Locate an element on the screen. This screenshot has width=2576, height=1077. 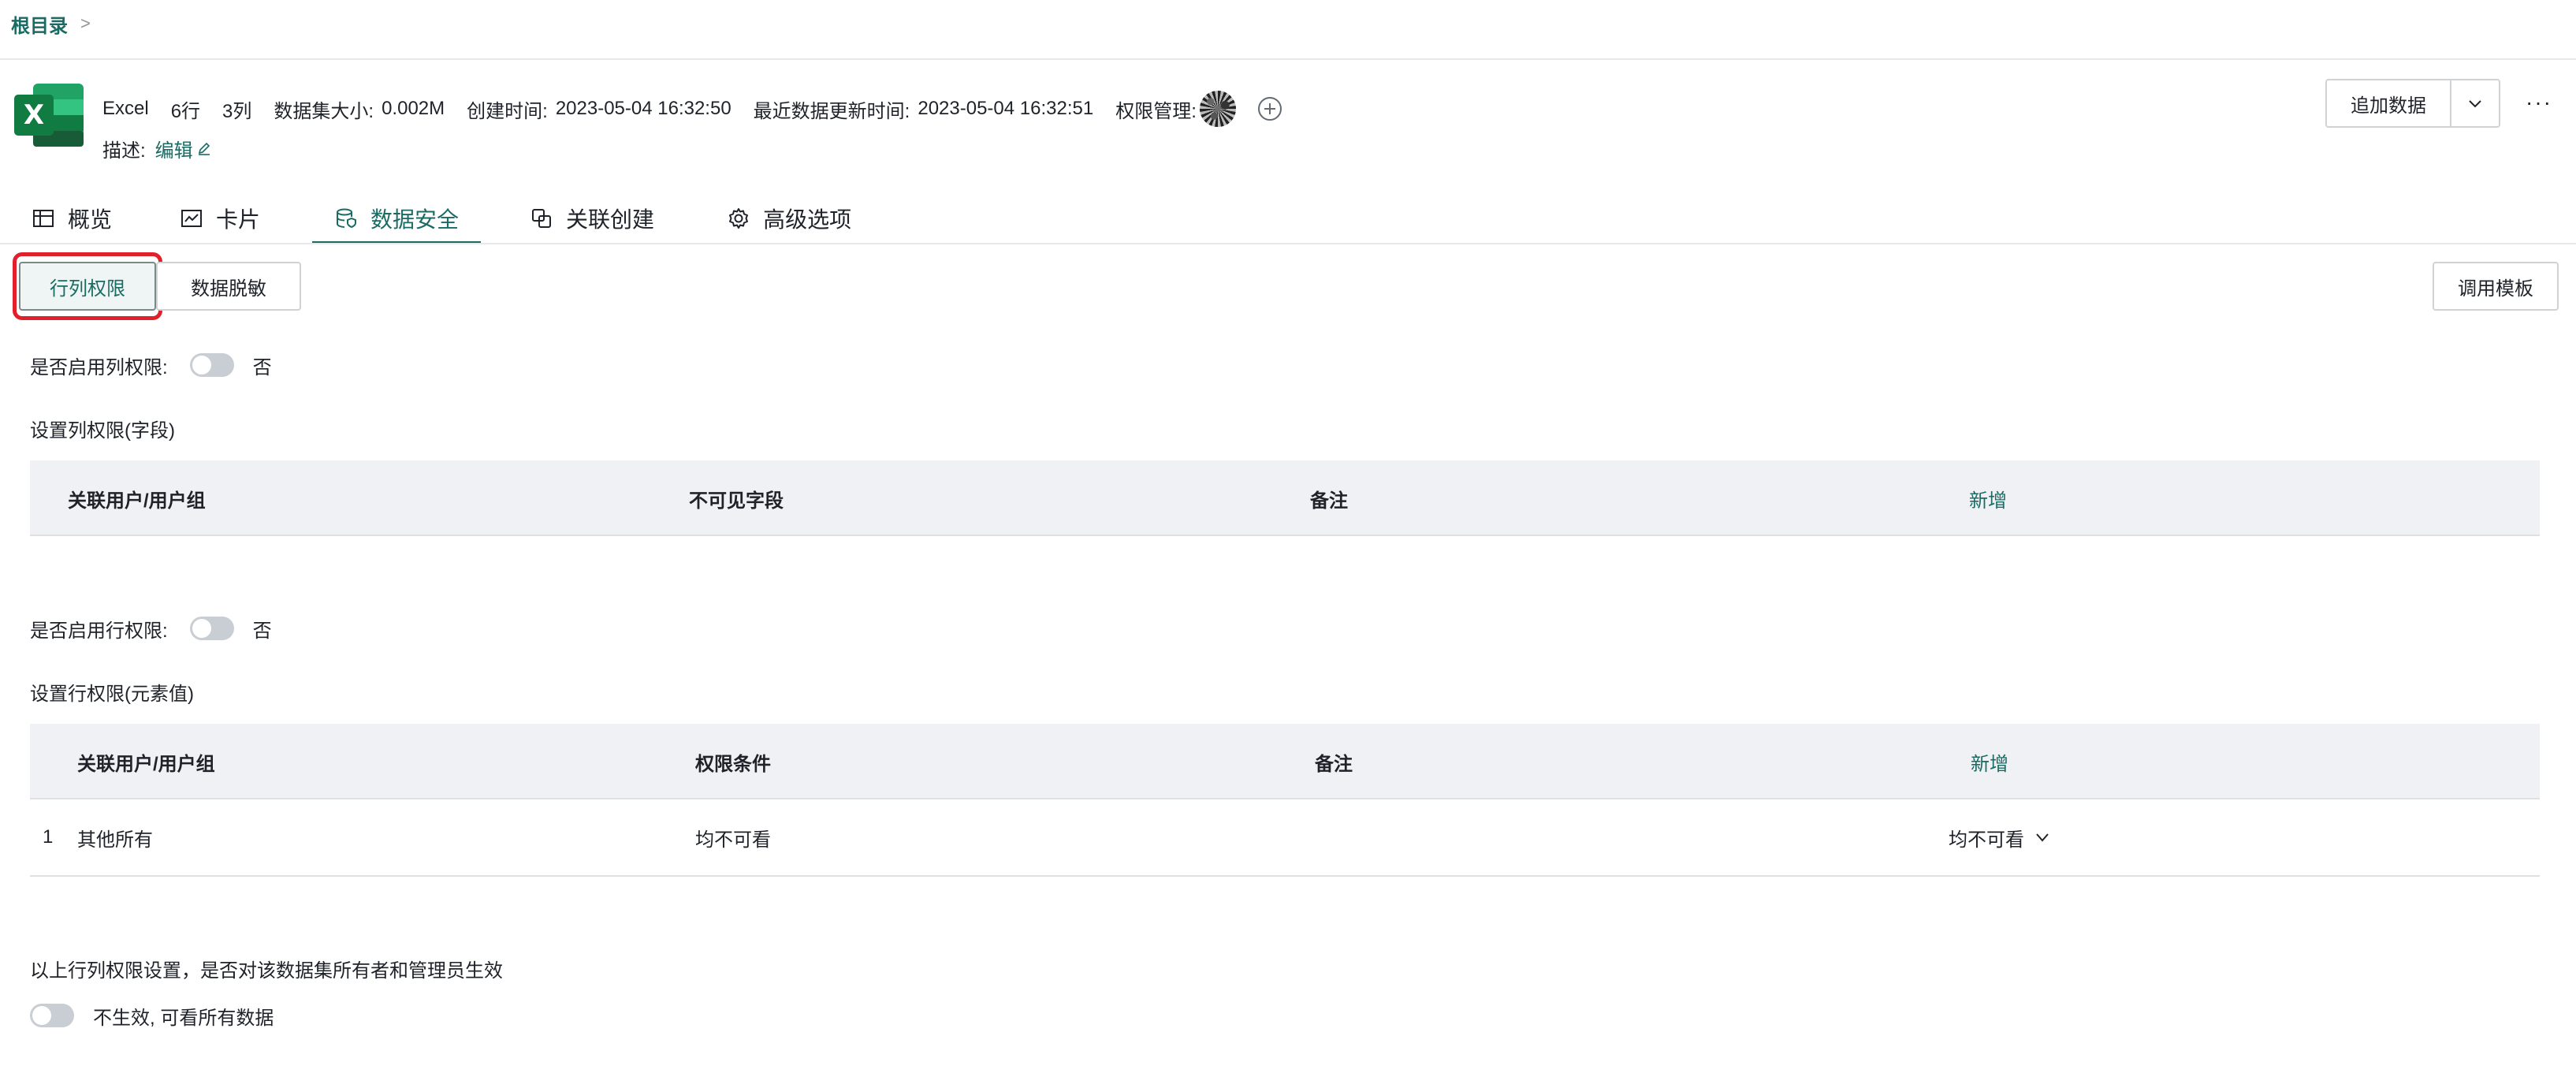
row-action-dropdown: 均不可看 is located at coordinates (2000, 837).